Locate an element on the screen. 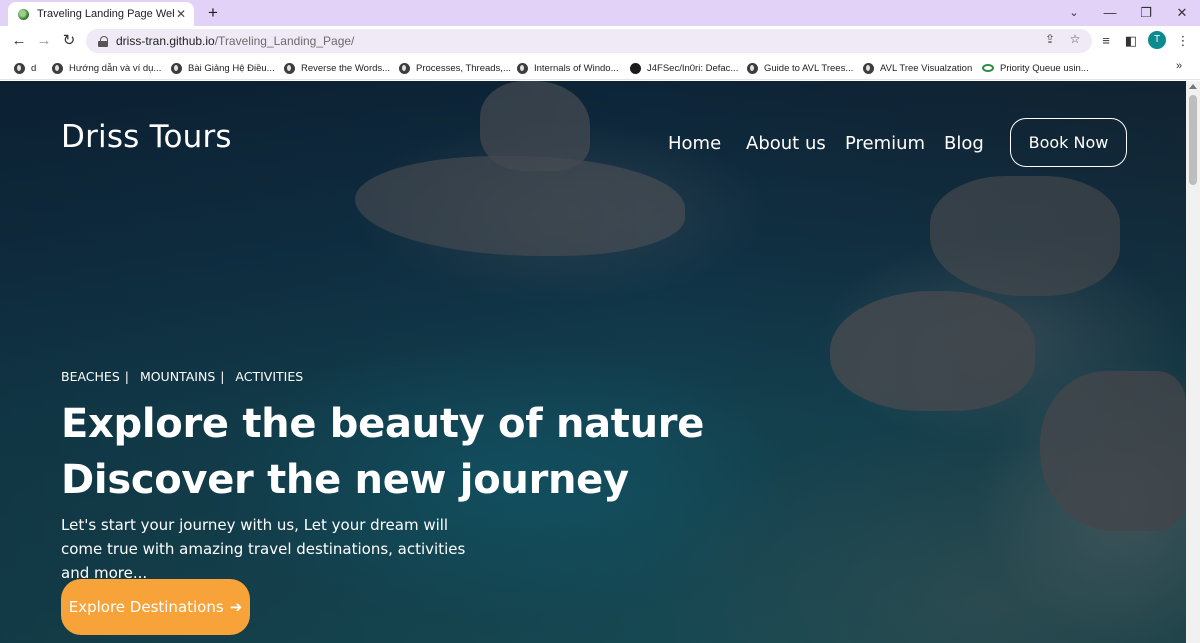 The image size is (1200, 643). browser-tab-strip: Traveling Landing Page Web ✕ + ⌄ — ❐ ✕ is located at coordinates (600, 13).